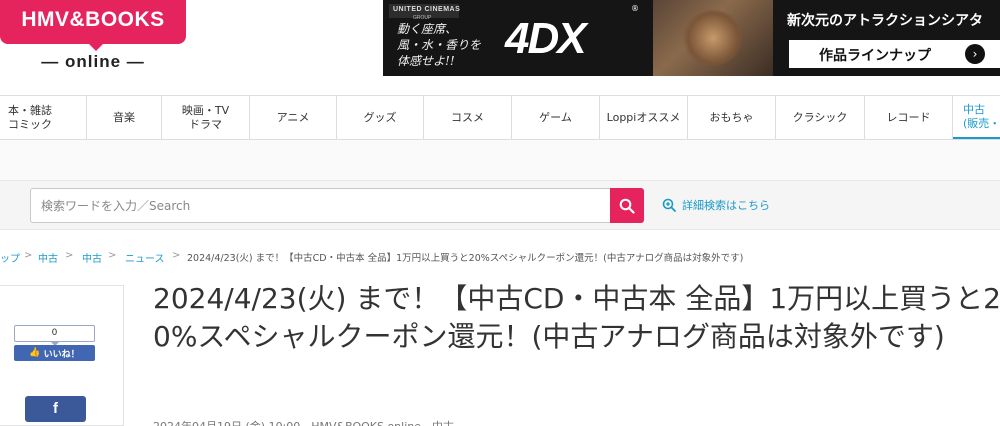  I want to click on social-share-sidebar: 0 👍 いいね！ f, so click(62, 355).